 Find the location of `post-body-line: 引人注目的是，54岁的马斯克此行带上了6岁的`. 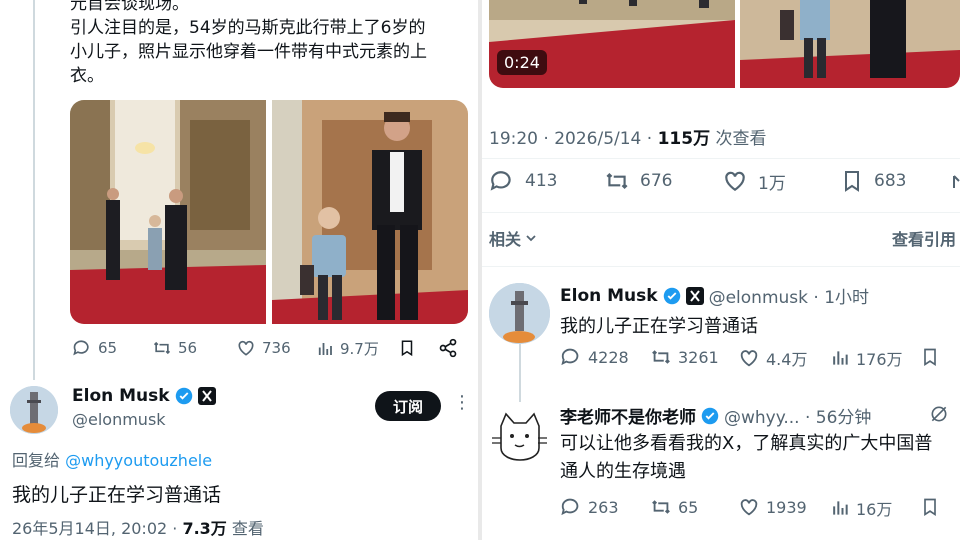

post-body-line: 引人注目的是，54岁的马斯克此行带上了6岁的 is located at coordinates (248, 28).